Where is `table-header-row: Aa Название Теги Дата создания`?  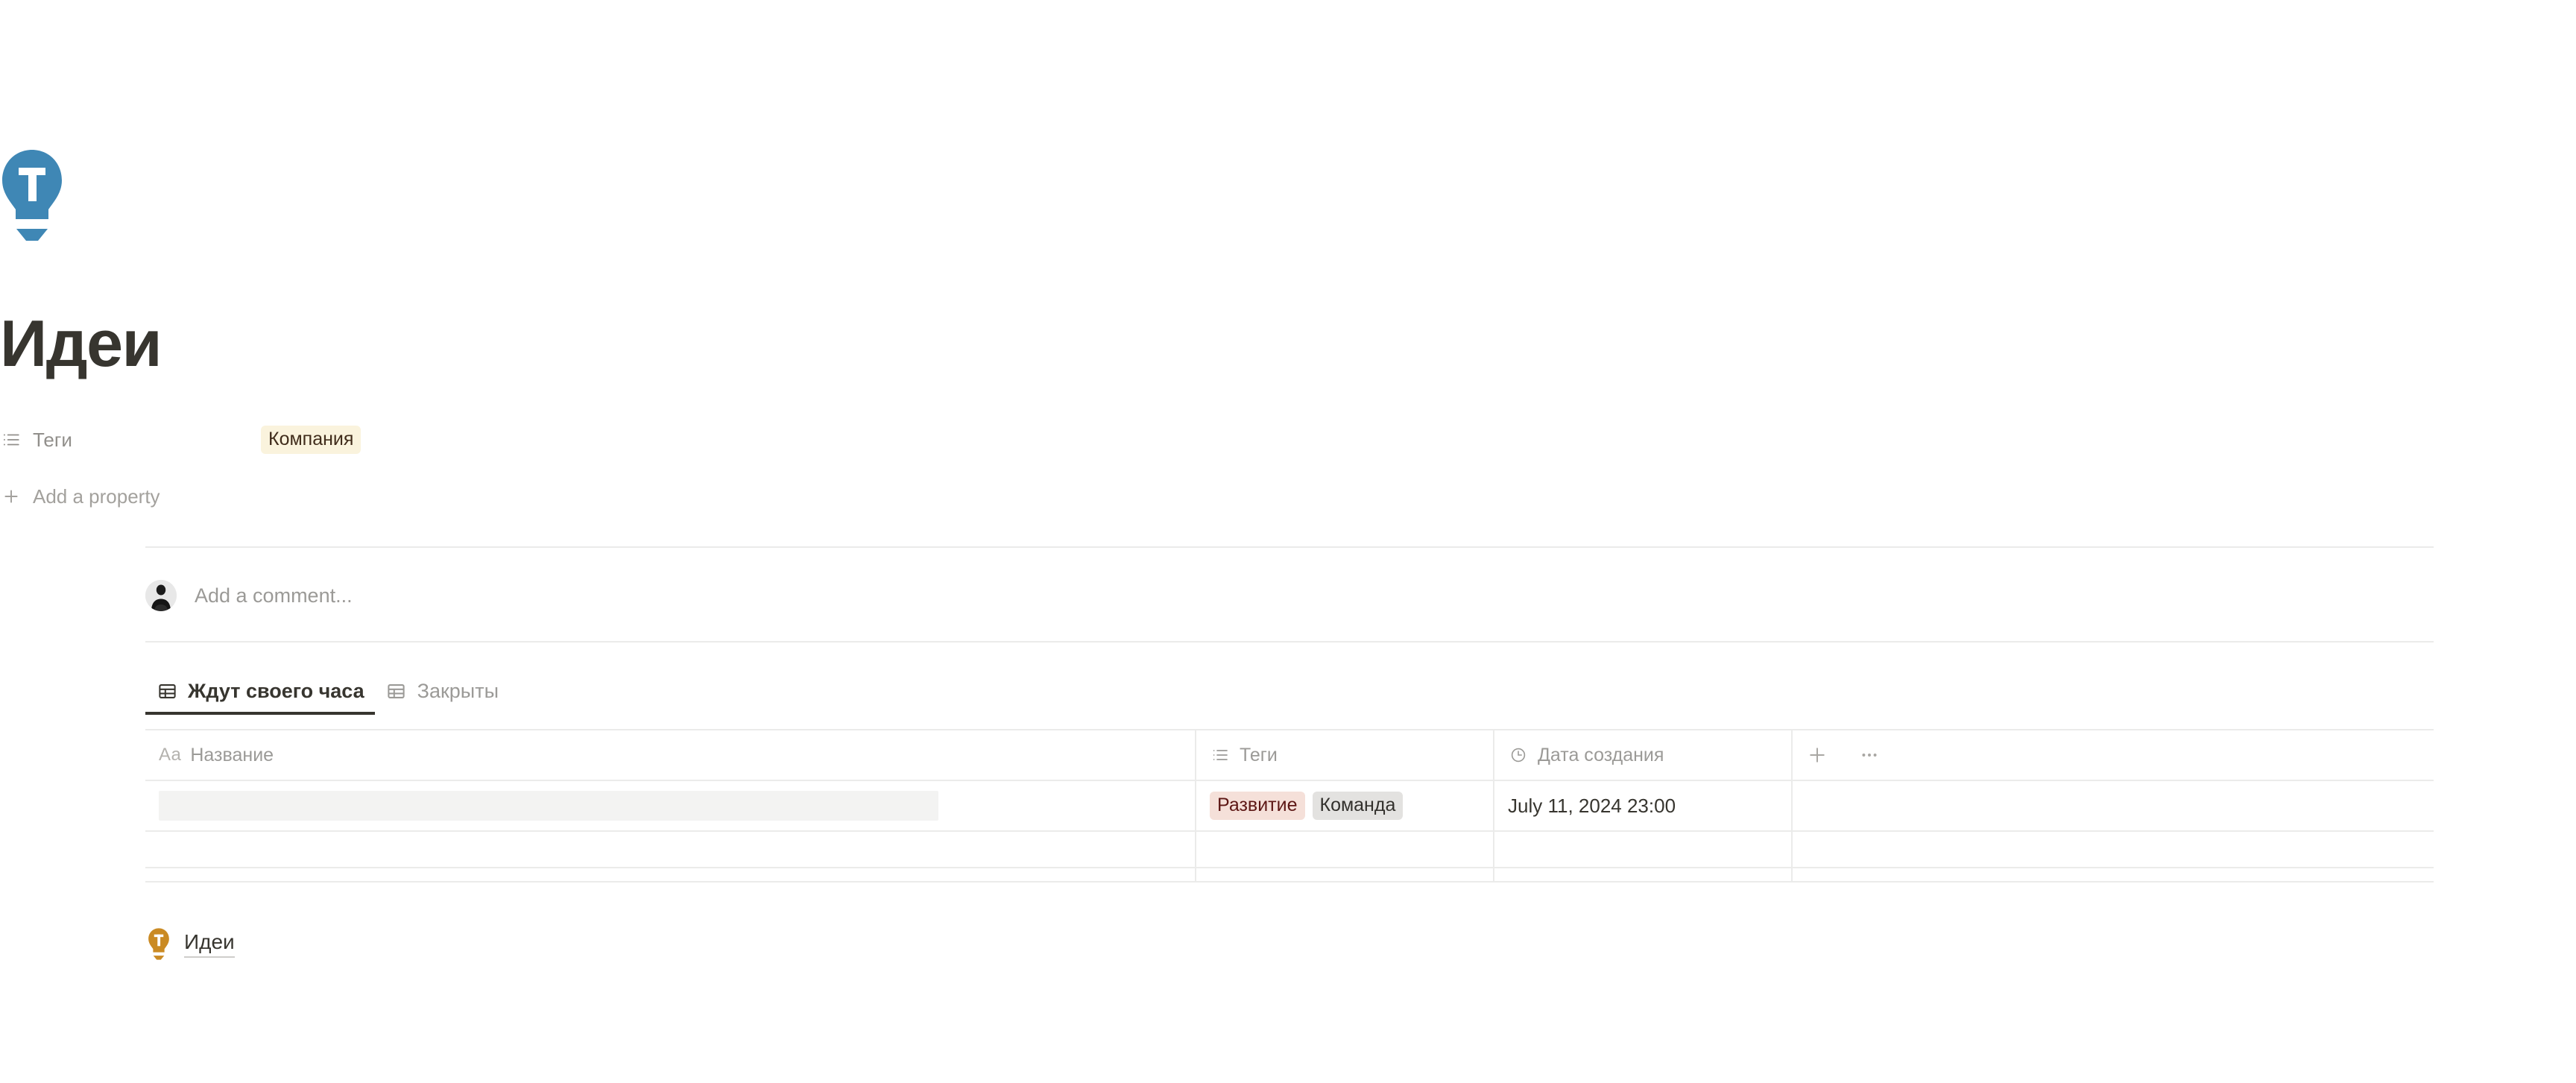
table-header-row: Aa Название Теги Дата создания is located at coordinates (1289, 755).